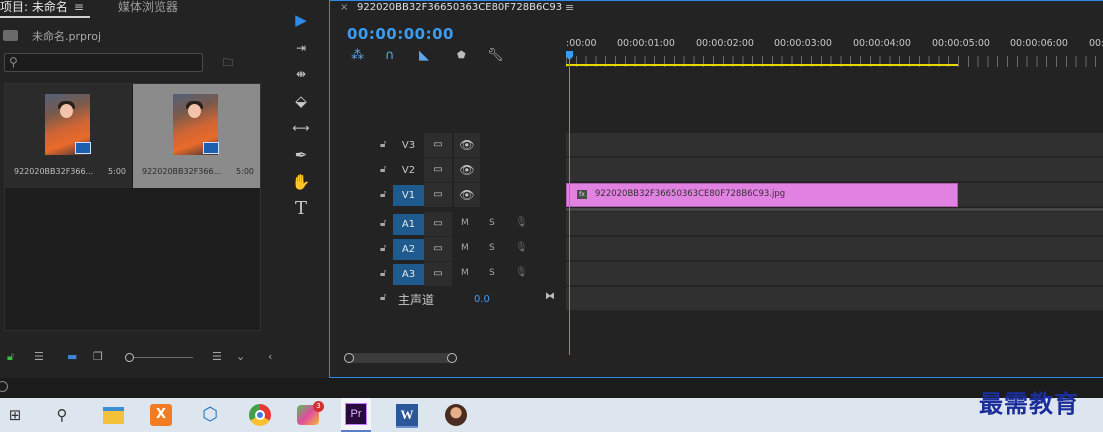 Image resolution: width=1103 pixels, height=432 pixels. I want to click on ruler-label: 00:00:06:00, so click(1039, 43).